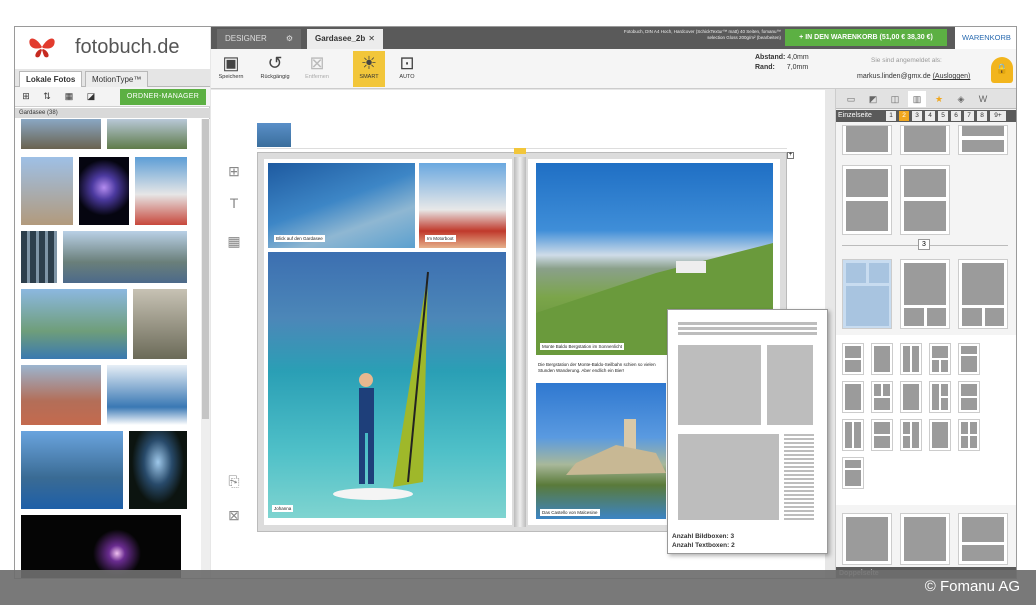  What do you see at coordinates (969, 116) in the screenshot?
I see `page-count-7: 7` at bounding box center [969, 116].